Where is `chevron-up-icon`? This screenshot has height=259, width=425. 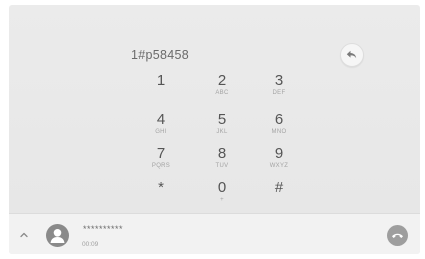
chevron-up-icon is located at coordinates (24, 235).